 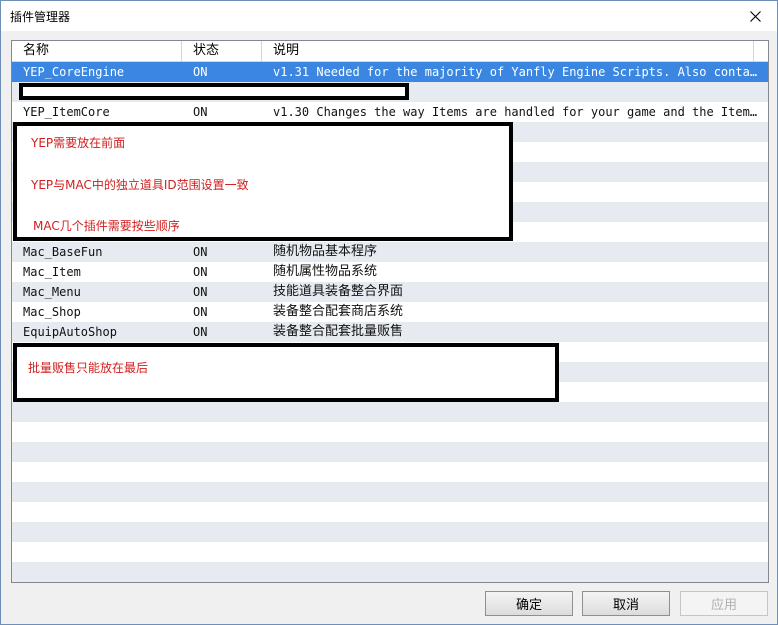 I want to click on redaction-box, so click(x=214, y=91).